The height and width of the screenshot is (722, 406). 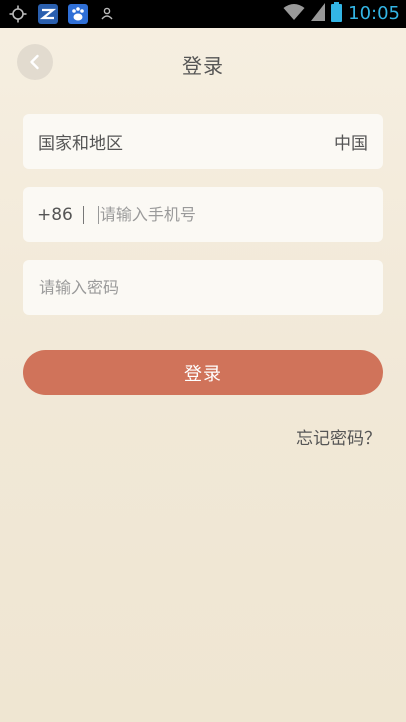 What do you see at coordinates (318, 14) in the screenshot?
I see `signal-icon` at bounding box center [318, 14].